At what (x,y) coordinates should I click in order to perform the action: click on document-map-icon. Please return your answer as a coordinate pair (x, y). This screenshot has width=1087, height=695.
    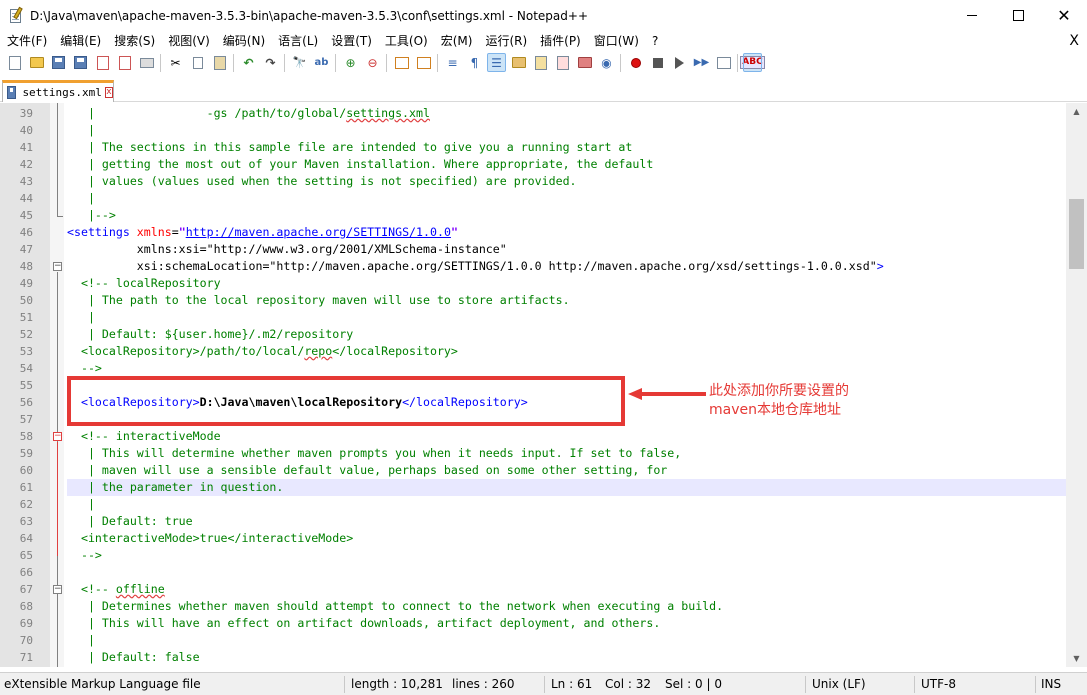
    Looking at the image, I should click on (518, 62).